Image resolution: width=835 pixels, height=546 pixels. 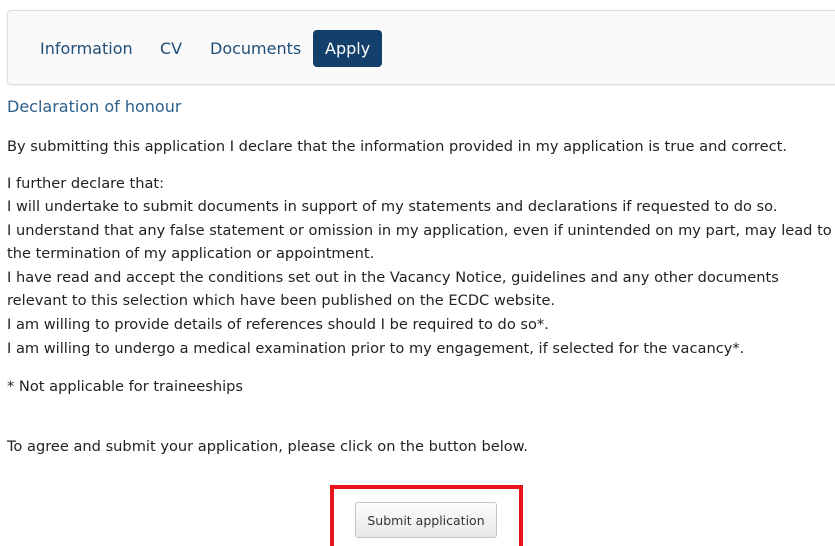 I want to click on tab-apply: Apply, so click(x=348, y=48).